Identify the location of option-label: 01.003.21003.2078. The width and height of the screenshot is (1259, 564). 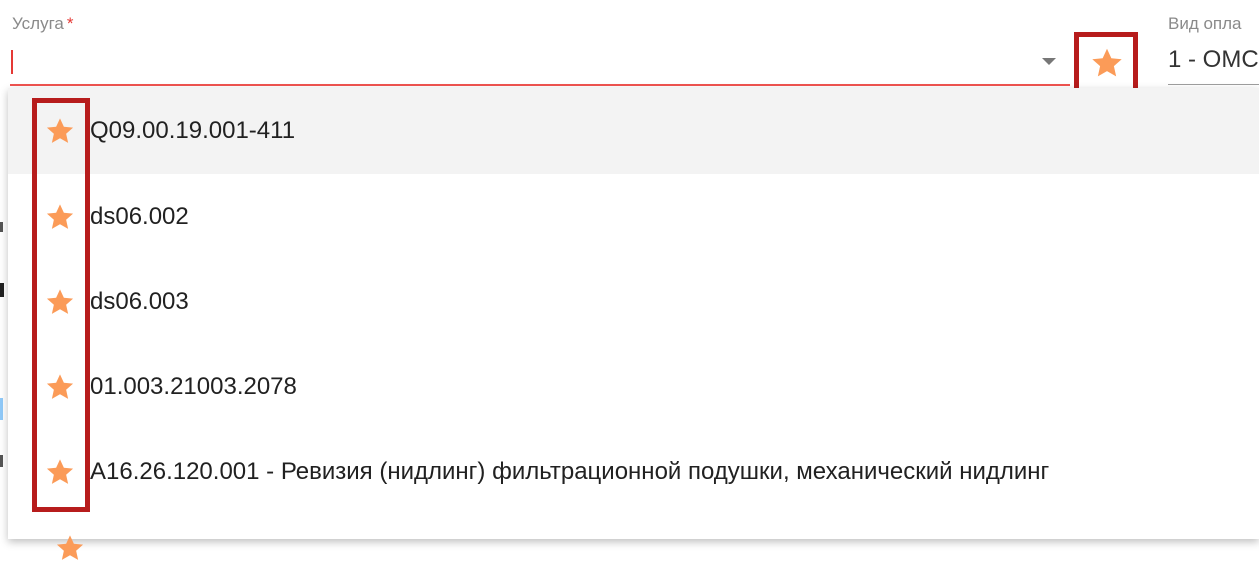
(193, 386).